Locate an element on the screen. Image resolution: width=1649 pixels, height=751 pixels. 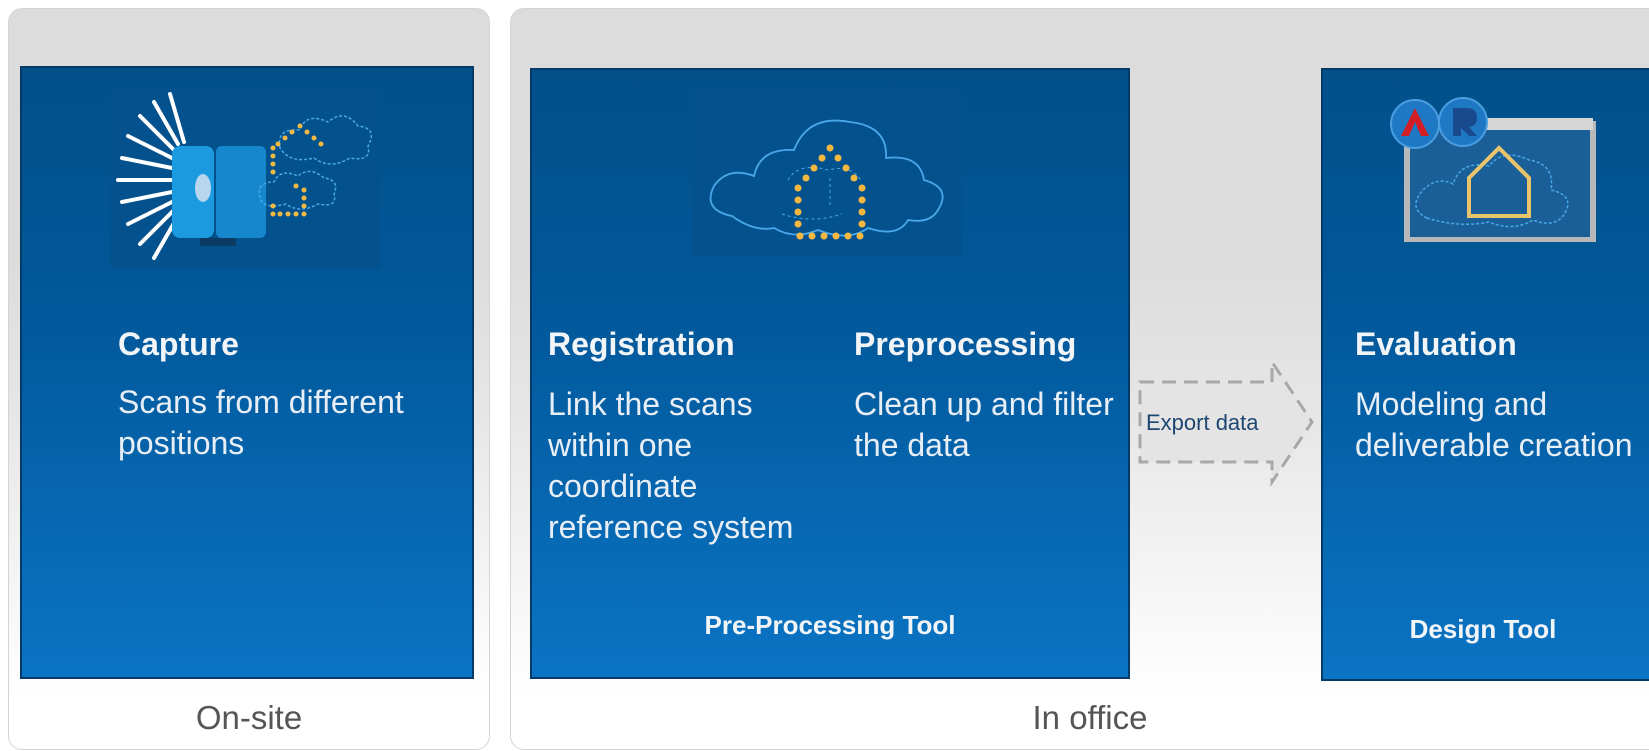
export-data-arrow: Export data is located at coordinates (1226, 423).